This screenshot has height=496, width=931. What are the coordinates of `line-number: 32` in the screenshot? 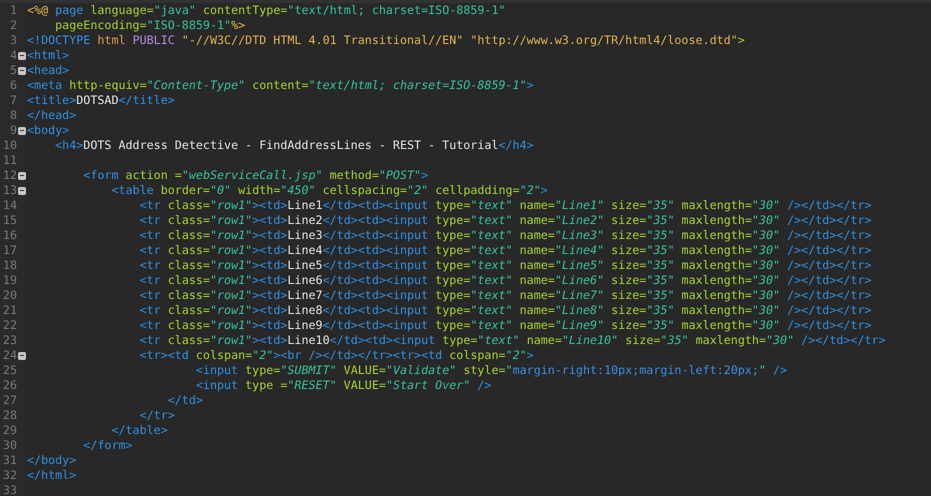 It's located at (9, 475).